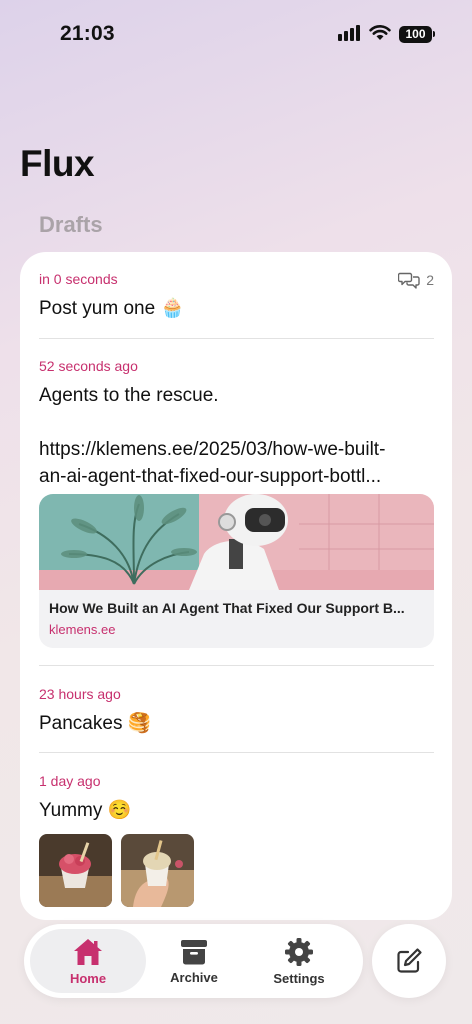  Describe the element at coordinates (236, 296) in the screenshot. I see `post-item: in 0 seconds 2 Post yum one 🧁` at that location.